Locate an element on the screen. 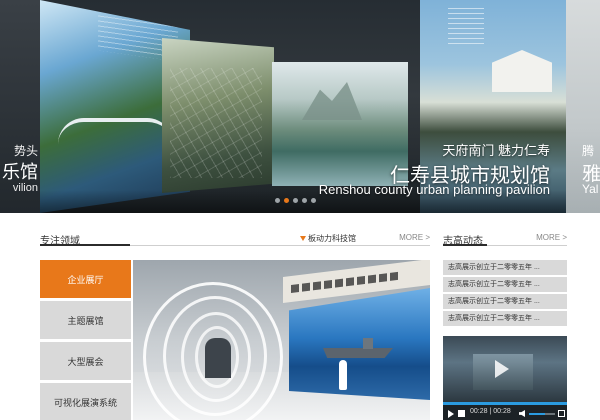 This screenshot has width=600, height=420. menu-item: 可视化展演系统 is located at coordinates (85, 401).